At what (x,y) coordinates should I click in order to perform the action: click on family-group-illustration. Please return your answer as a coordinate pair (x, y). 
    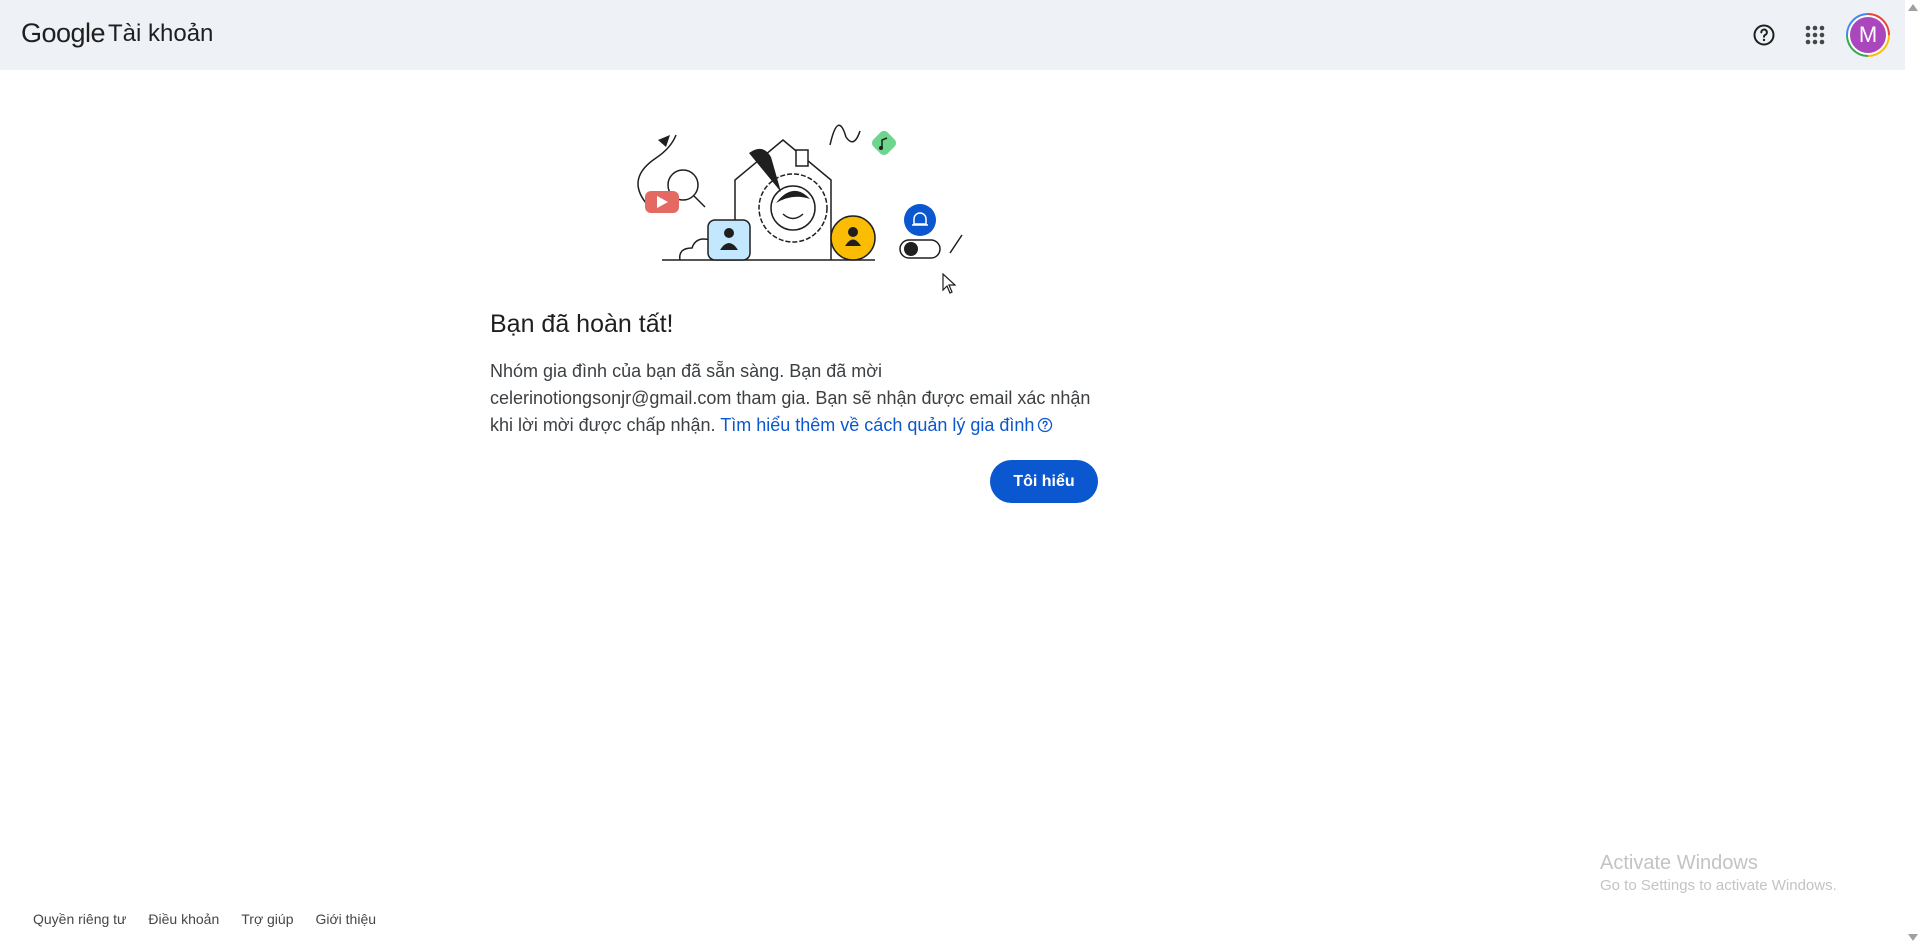
    Looking at the image, I should click on (800, 192).